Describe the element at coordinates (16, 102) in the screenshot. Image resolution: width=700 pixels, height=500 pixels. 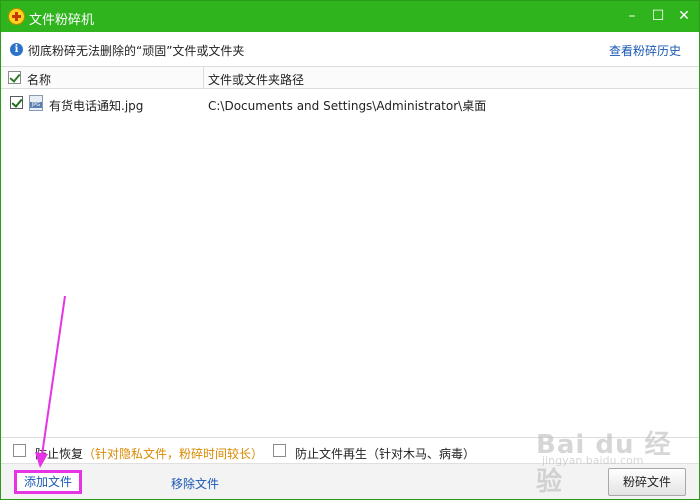
I see `row-checkbox` at that location.